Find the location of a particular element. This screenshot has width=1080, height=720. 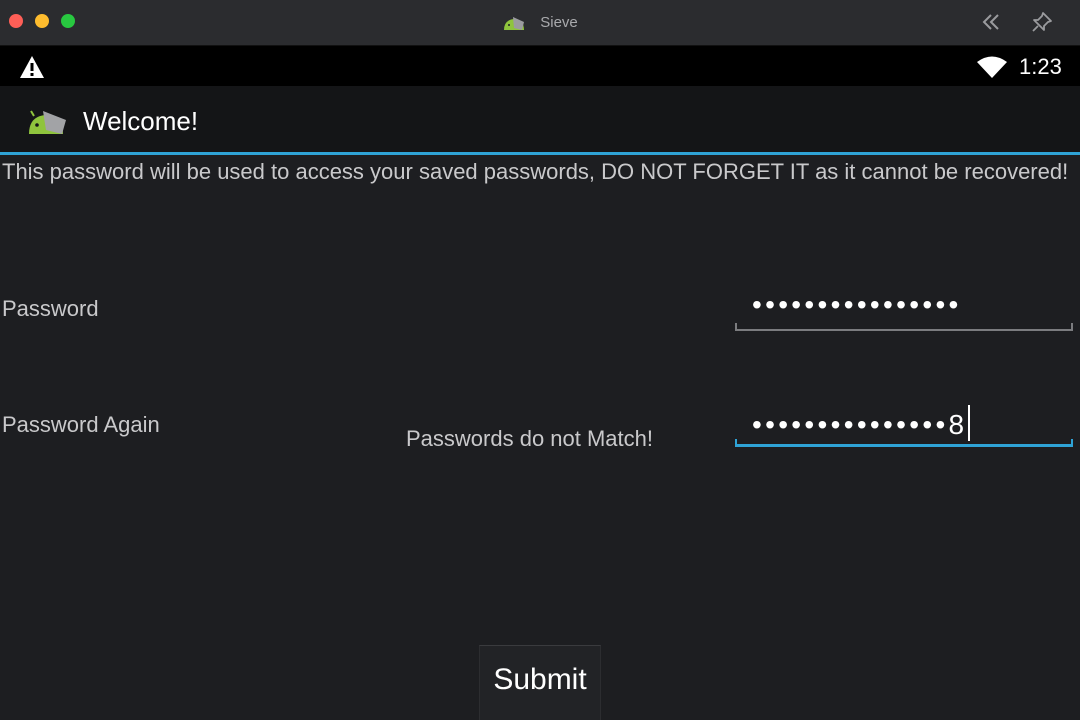

status-clock: 1:23 is located at coordinates (1040, 66).